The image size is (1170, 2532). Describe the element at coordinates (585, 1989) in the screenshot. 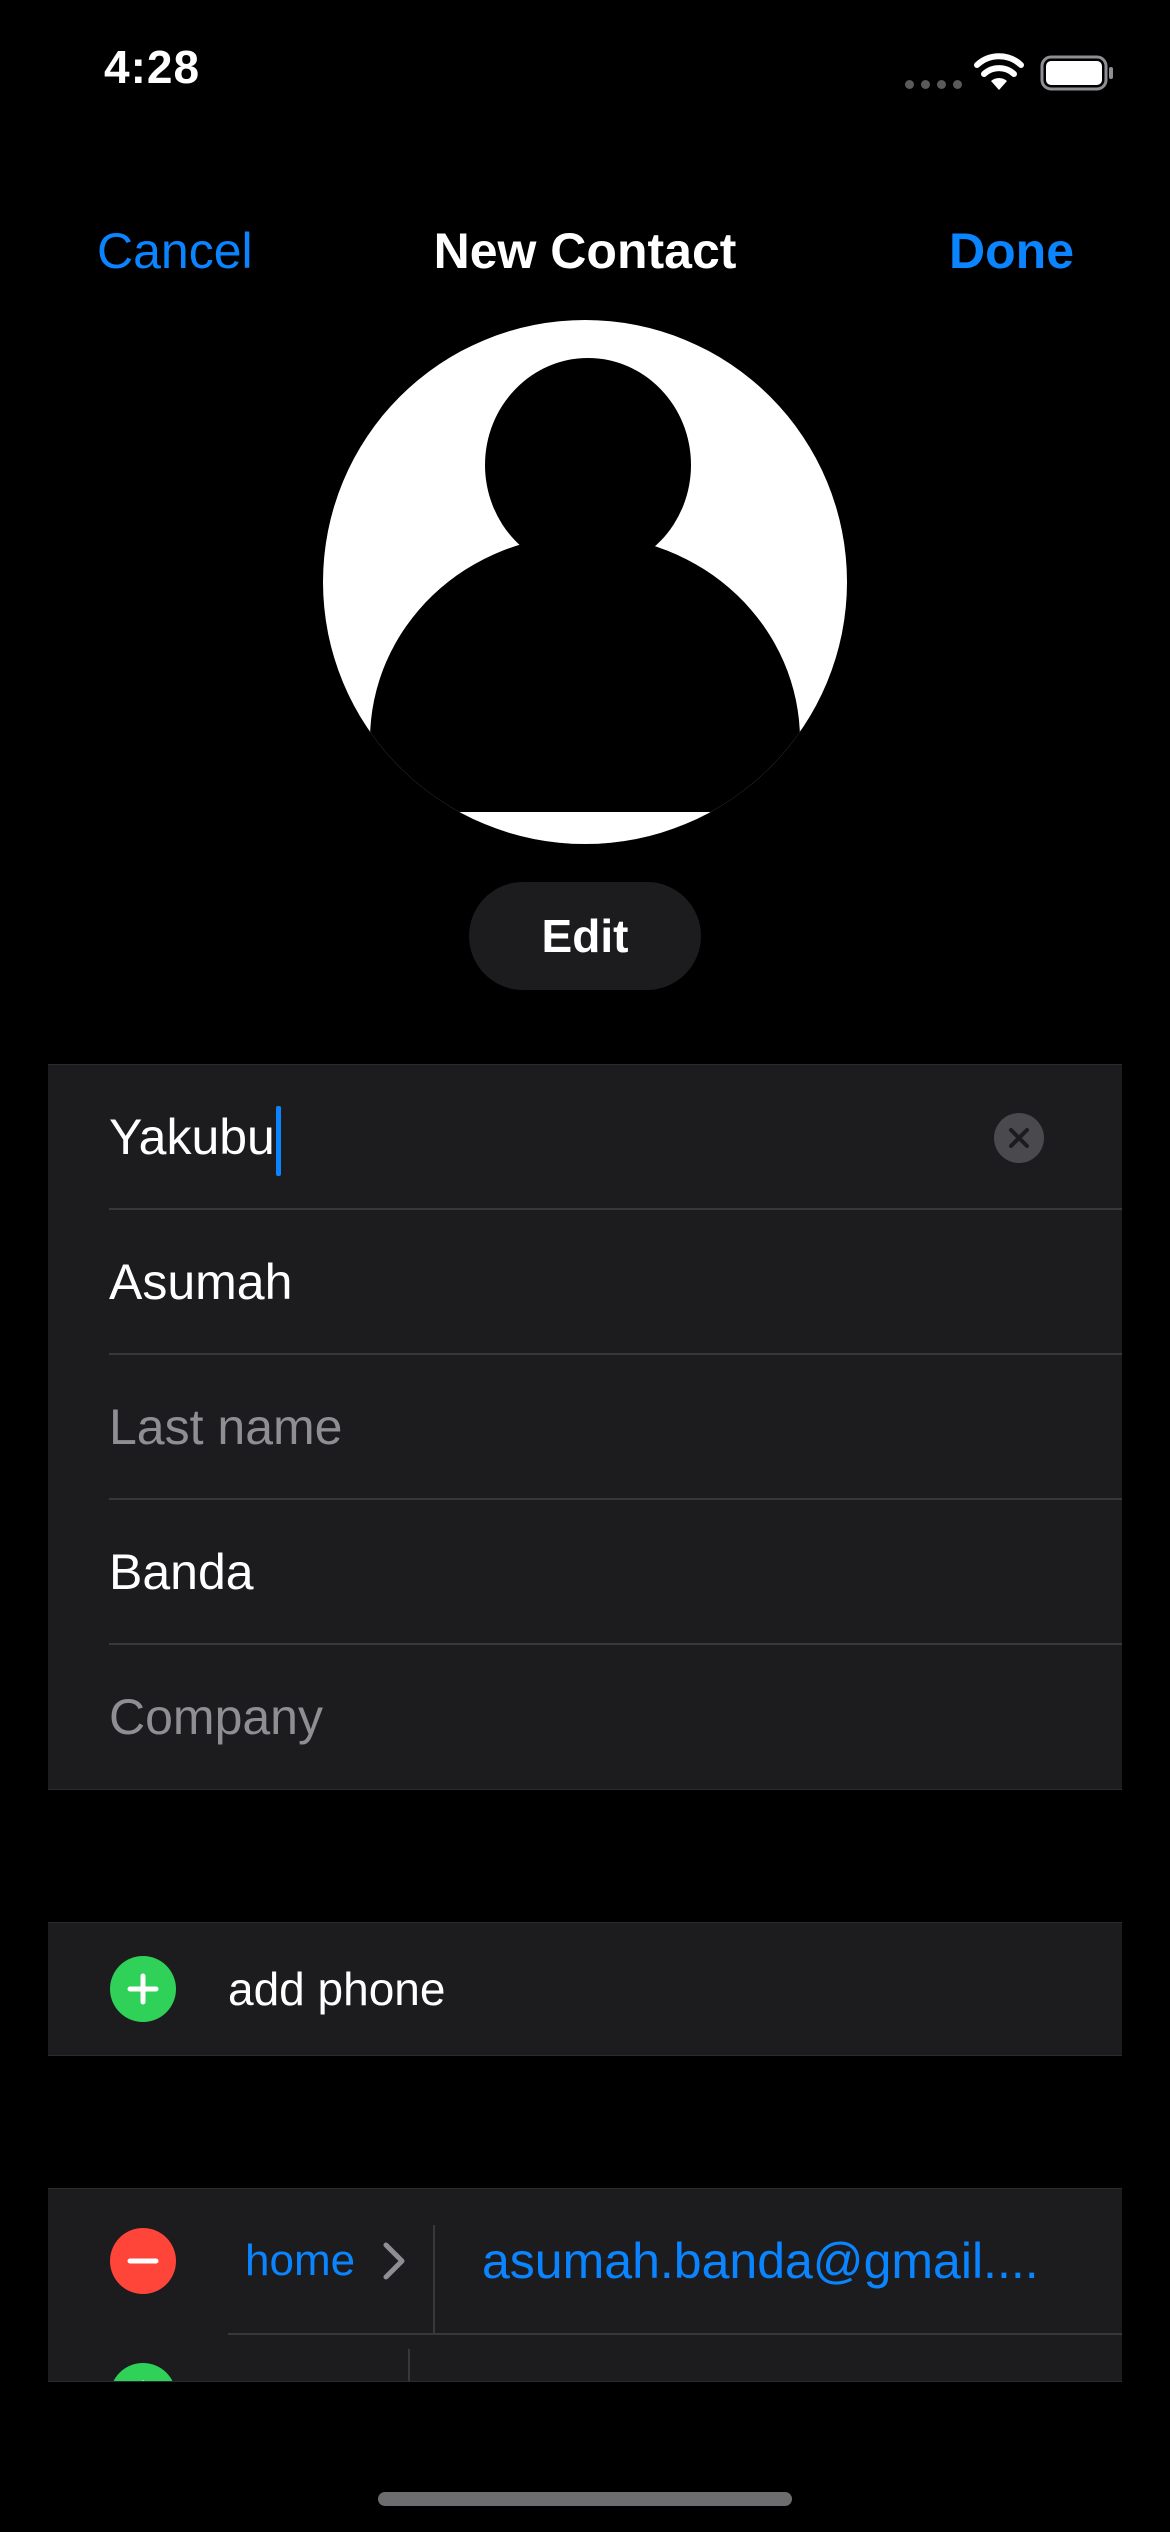

I see `add-phone-row: add phone` at that location.